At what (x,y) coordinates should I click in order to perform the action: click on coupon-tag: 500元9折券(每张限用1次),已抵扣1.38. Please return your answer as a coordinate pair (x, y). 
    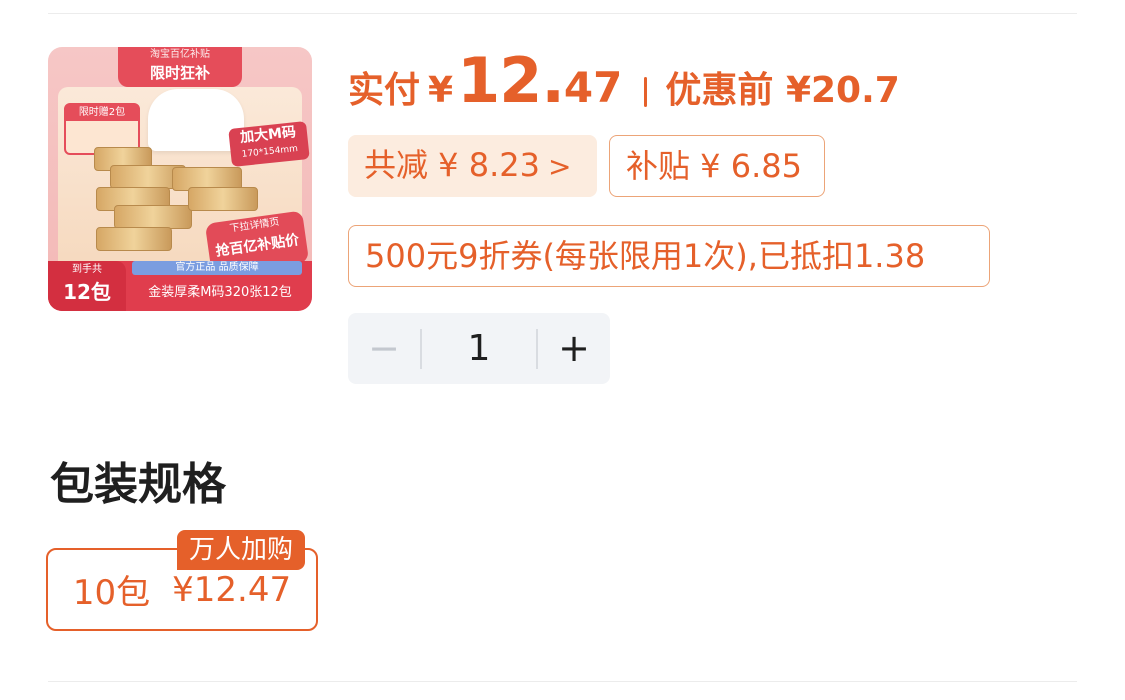
    Looking at the image, I should click on (669, 256).